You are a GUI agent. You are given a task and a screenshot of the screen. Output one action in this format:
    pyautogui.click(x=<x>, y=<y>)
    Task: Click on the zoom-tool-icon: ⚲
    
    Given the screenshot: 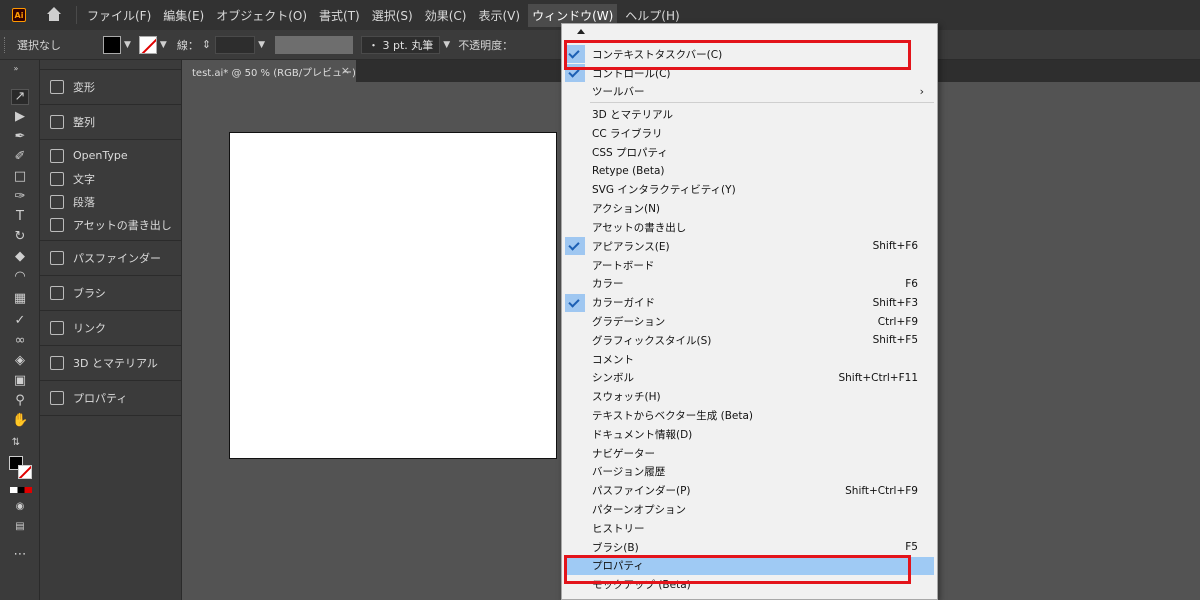 What is the action you would take?
    pyautogui.click(x=20, y=401)
    